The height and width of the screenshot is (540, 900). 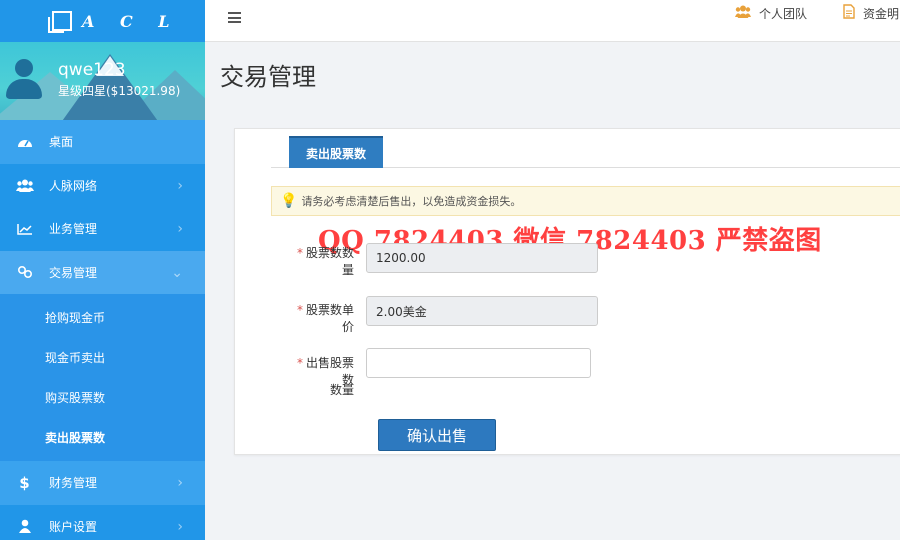 I want to click on warning-notice: 💡 请务必考虑清楚后售出，以免造成资金损失。, so click(x=585, y=201).